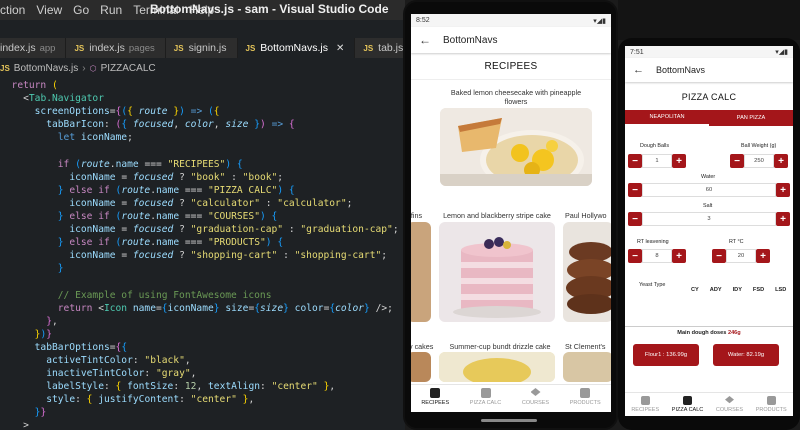  Describe the element at coordinates (497, 272) in the screenshot. I see `recipe-image-stripe-cake` at that location.